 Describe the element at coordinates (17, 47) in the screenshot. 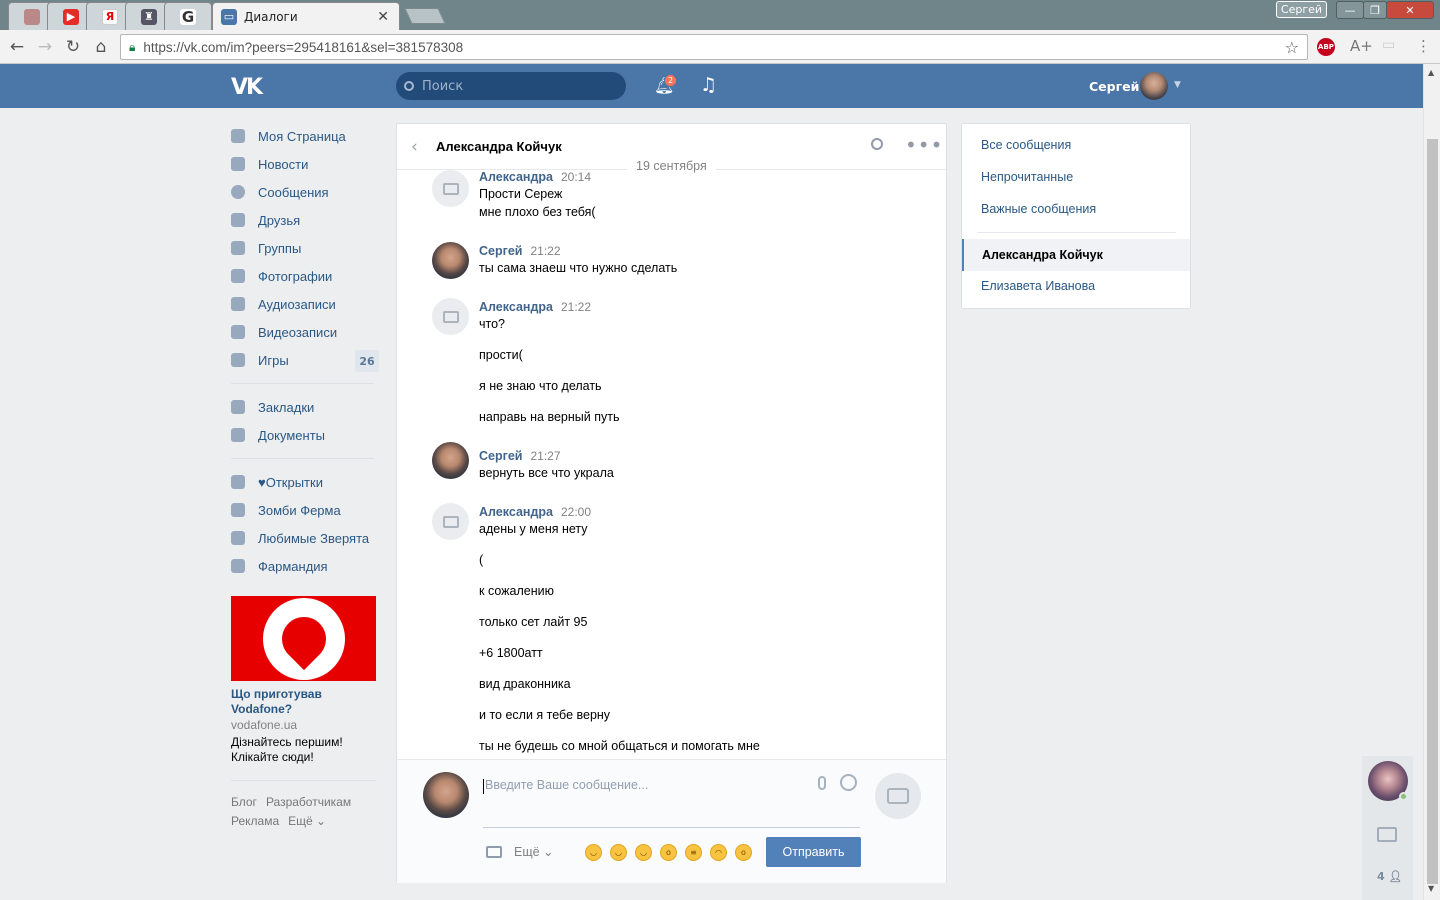

I see `back-icon: ←` at that location.